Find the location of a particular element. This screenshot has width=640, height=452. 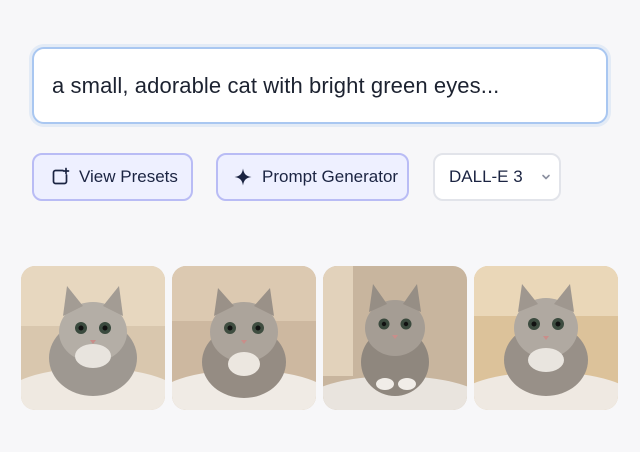

model-select: DALL-E 3 is located at coordinates (497, 177).